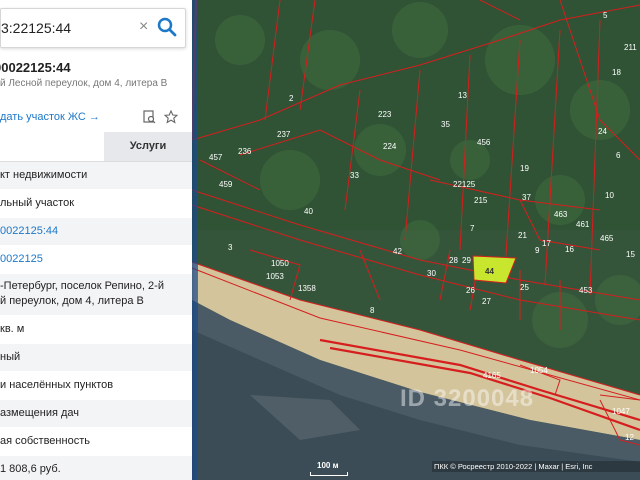 This screenshot has height=480, width=640. Describe the element at coordinates (629, 437) in the screenshot. I see `parcel-label-12: 12` at that location.